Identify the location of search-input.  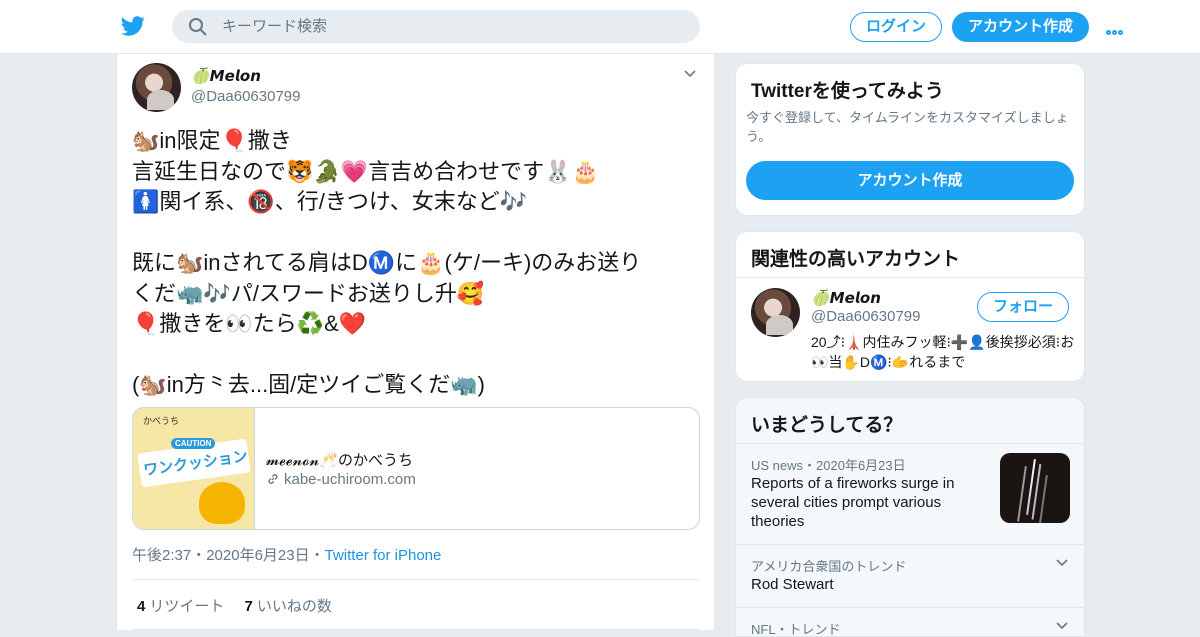
(452, 26).